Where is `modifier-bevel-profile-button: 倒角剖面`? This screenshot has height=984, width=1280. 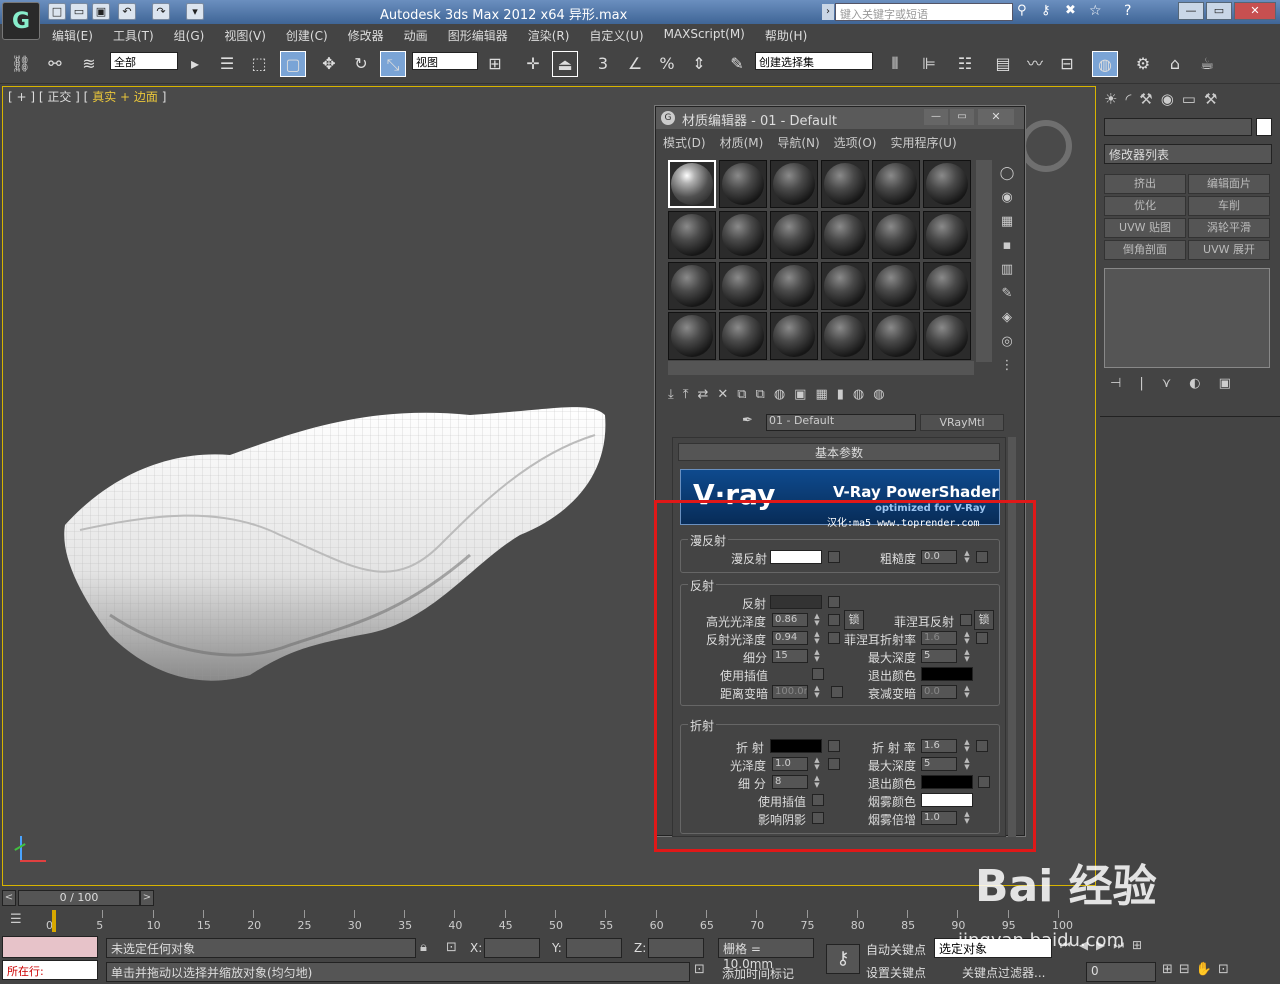
modifier-bevel-profile-button: 倒角剖面 is located at coordinates (1145, 250).